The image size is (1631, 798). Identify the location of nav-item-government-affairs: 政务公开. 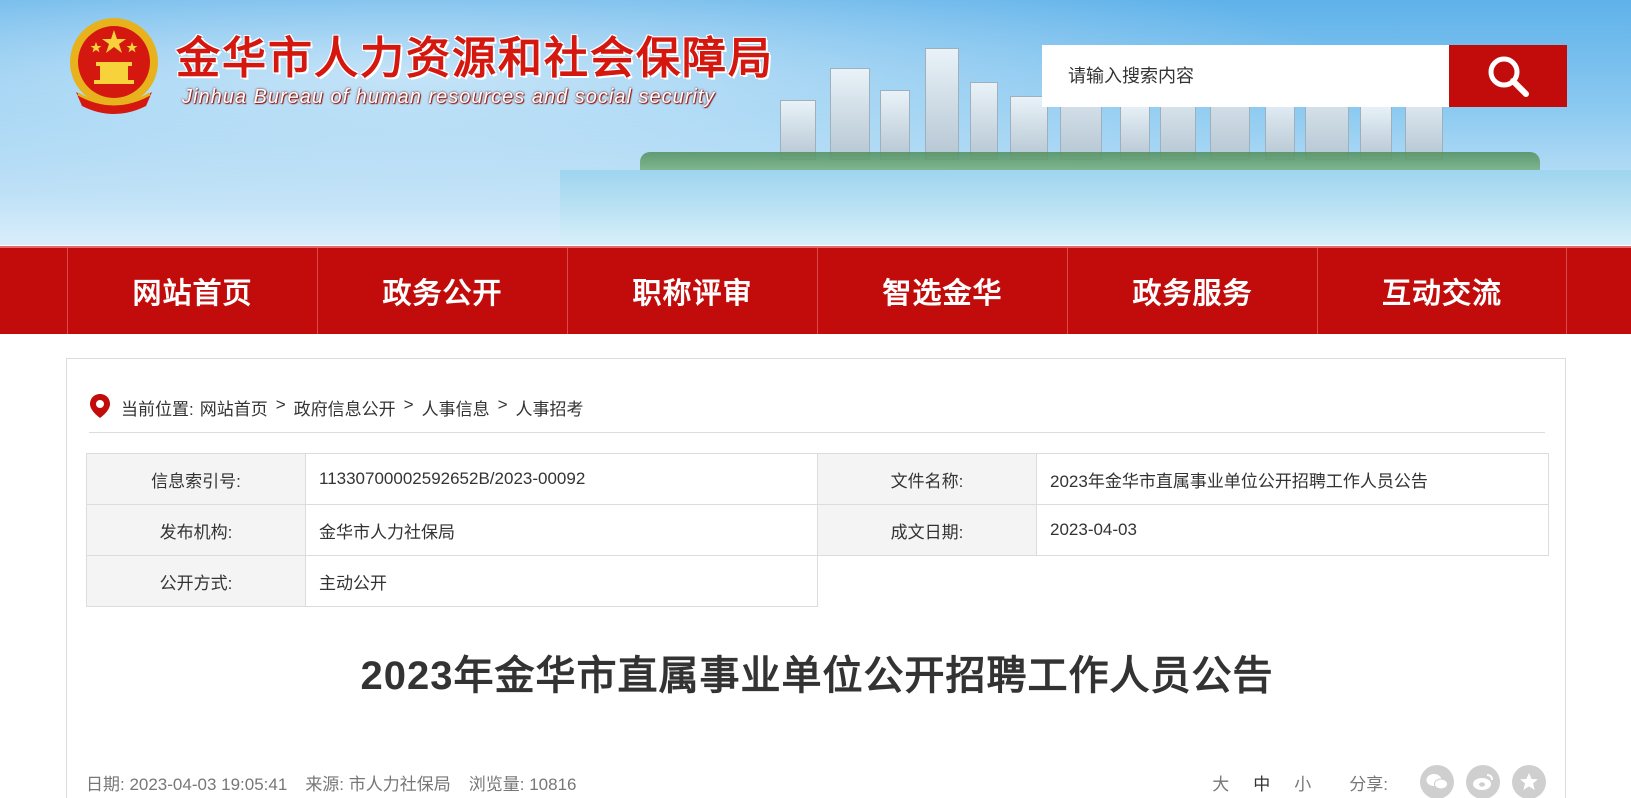
(442, 291).